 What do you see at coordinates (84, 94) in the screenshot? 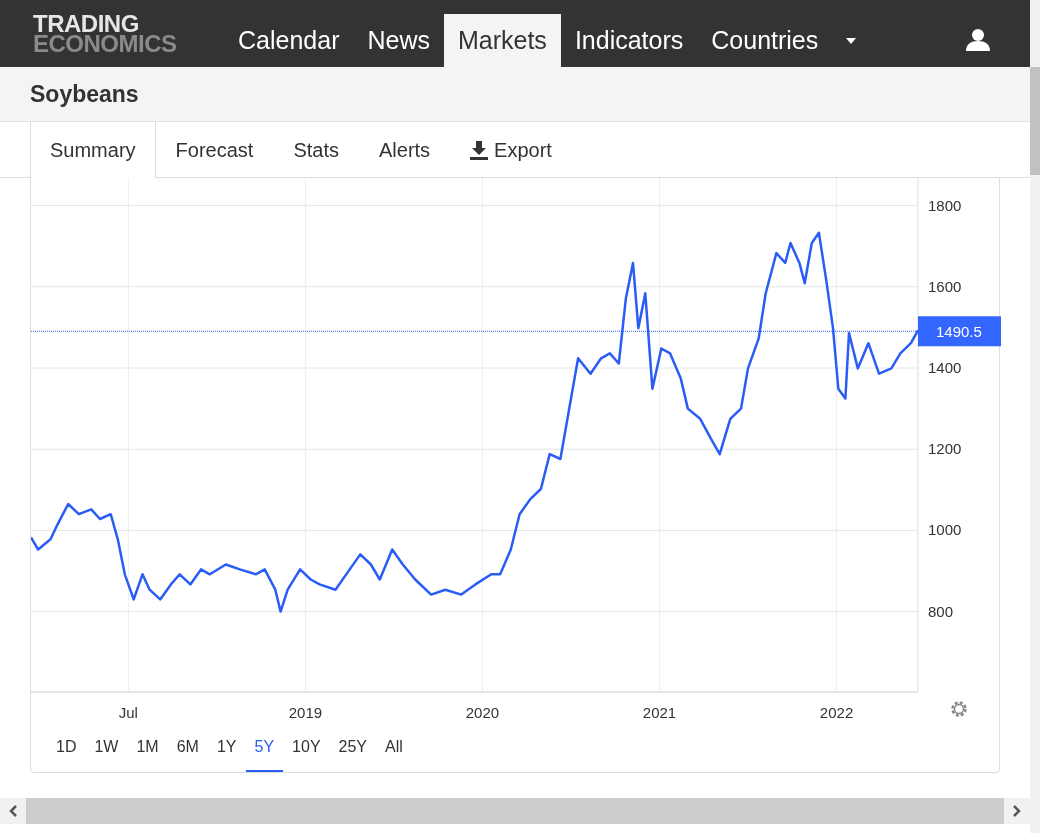
I see `page-title: Soybeans` at bounding box center [84, 94].